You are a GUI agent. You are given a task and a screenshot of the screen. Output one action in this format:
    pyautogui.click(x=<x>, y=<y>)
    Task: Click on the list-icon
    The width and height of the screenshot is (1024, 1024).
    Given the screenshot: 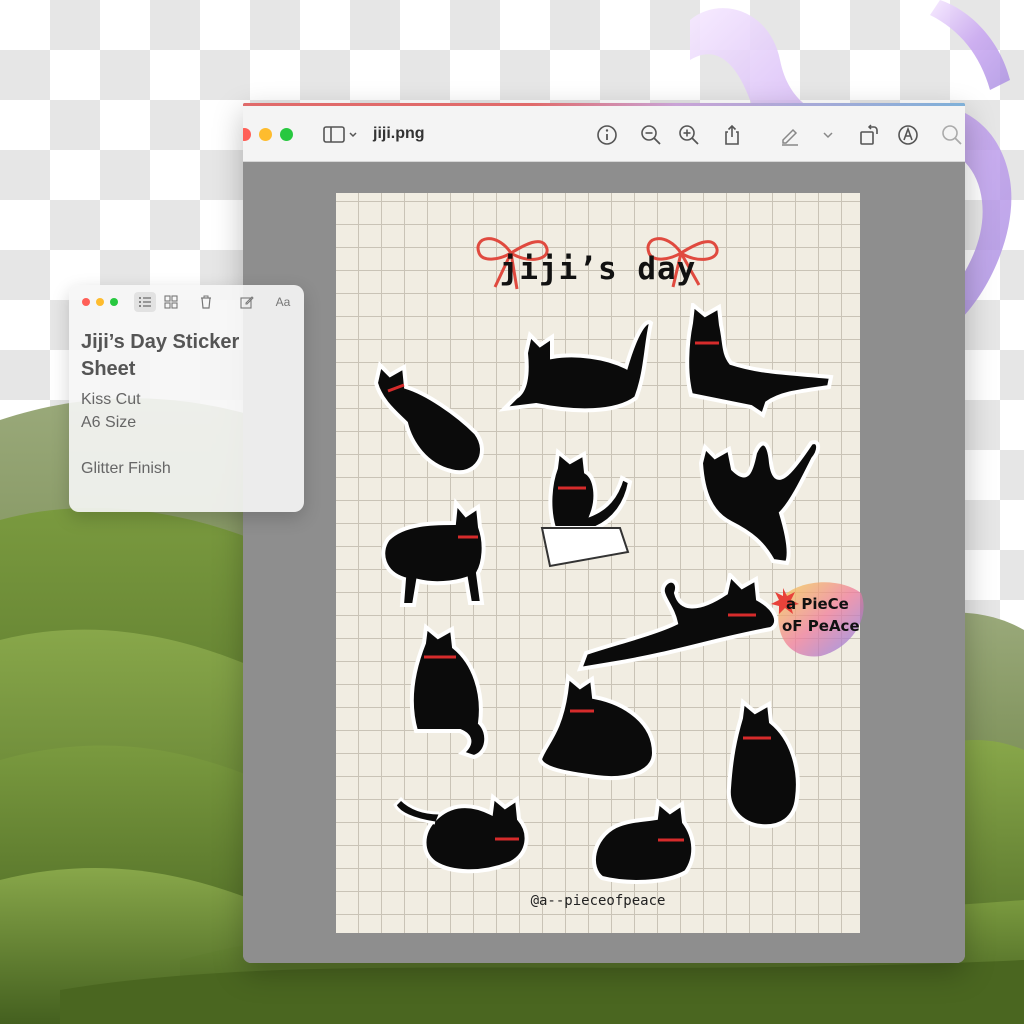 What is the action you would take?
    pyautogui.click(x=145, y=302)
    